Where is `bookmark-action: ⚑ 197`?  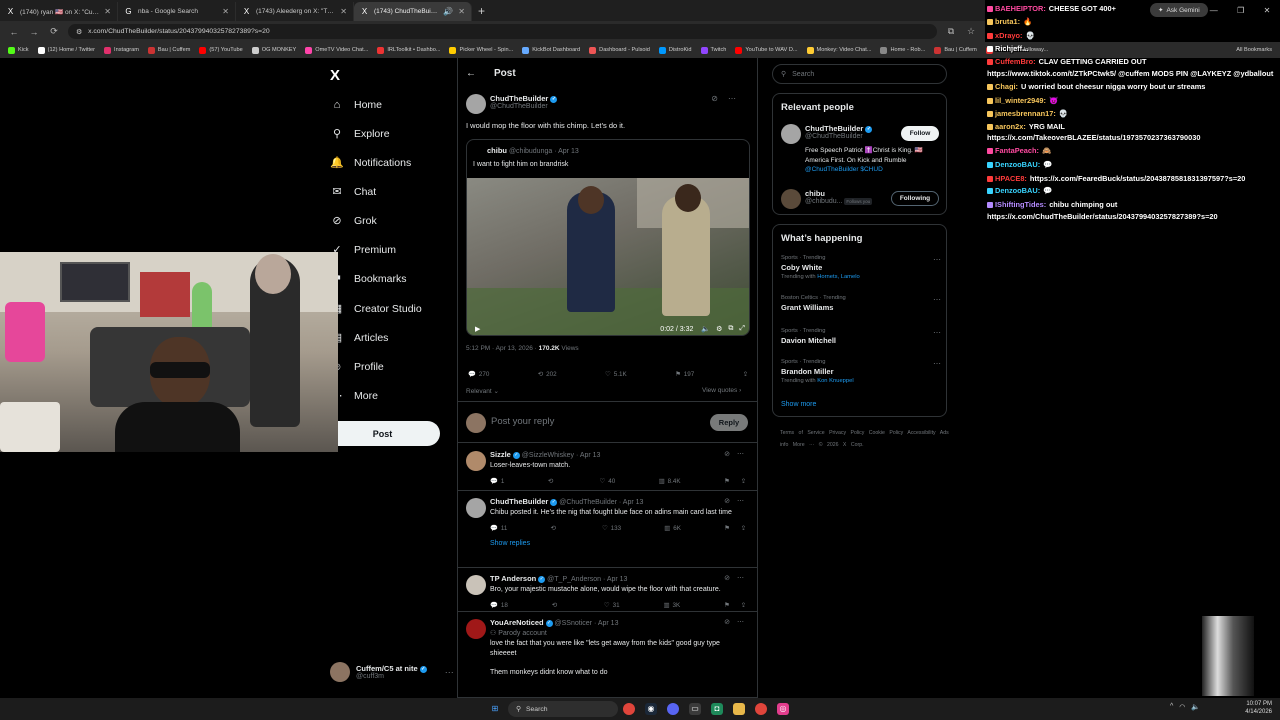
bookmark-action: ⚑ 197 is located at coordinates (684, 374).